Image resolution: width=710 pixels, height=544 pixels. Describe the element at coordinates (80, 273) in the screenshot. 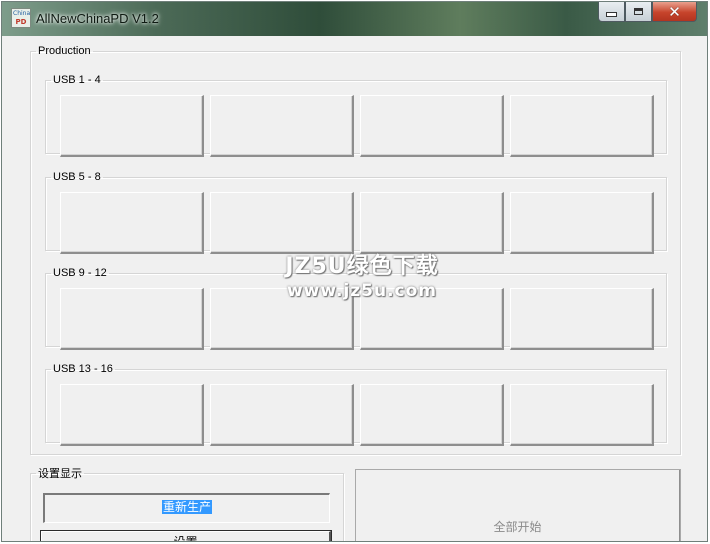

I see `usb-group-label: USB 9 - 12` at that location.